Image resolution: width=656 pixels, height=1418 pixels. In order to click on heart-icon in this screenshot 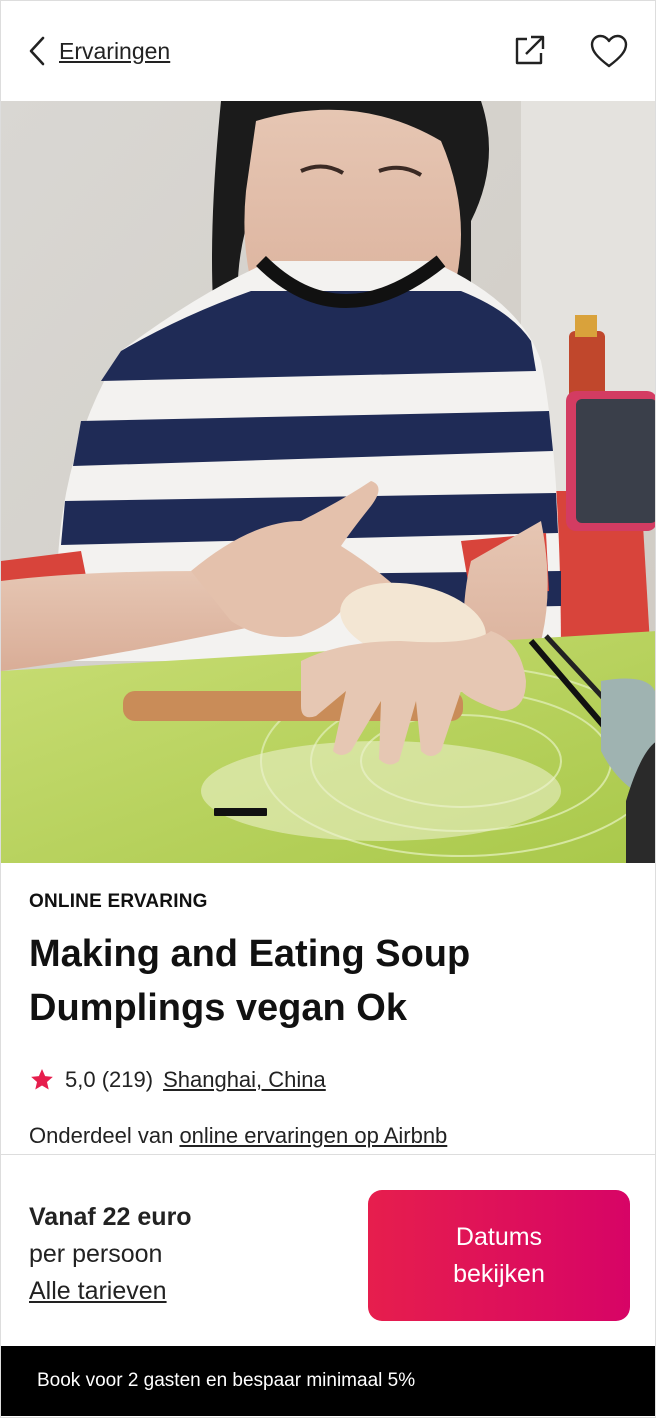, I will do `click(609, 51)`.